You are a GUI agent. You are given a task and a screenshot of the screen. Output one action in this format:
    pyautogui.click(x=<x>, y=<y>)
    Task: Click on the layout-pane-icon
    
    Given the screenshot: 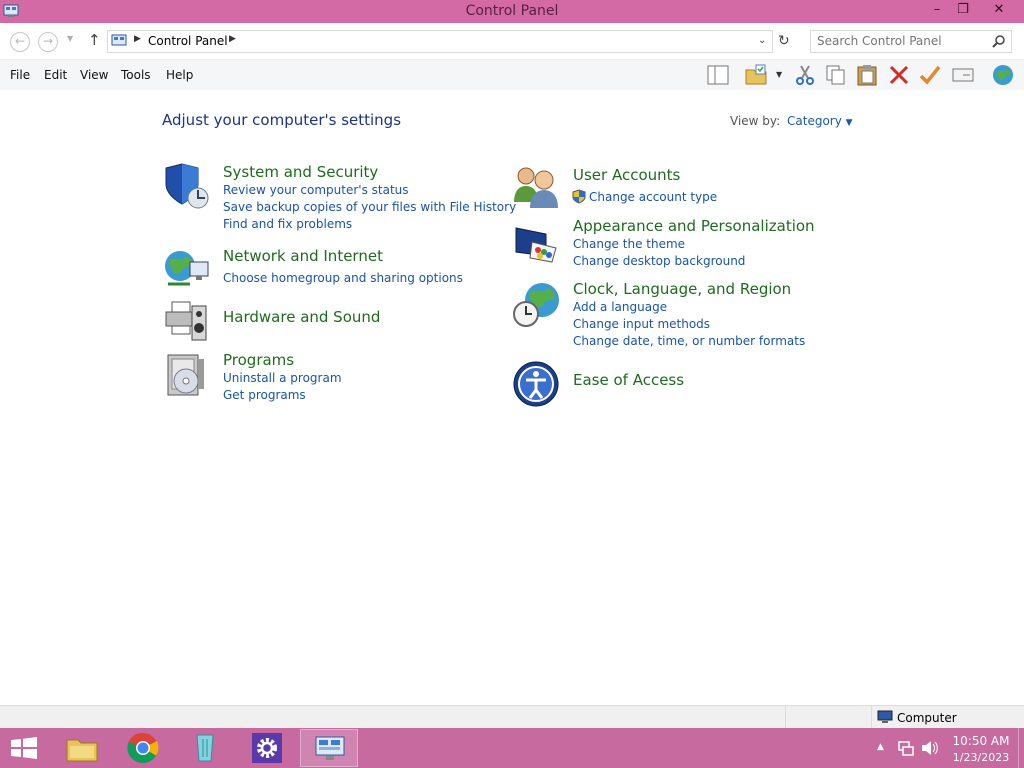 What is the action you would take?
    pyautogui.click(x=718, y=75)
    